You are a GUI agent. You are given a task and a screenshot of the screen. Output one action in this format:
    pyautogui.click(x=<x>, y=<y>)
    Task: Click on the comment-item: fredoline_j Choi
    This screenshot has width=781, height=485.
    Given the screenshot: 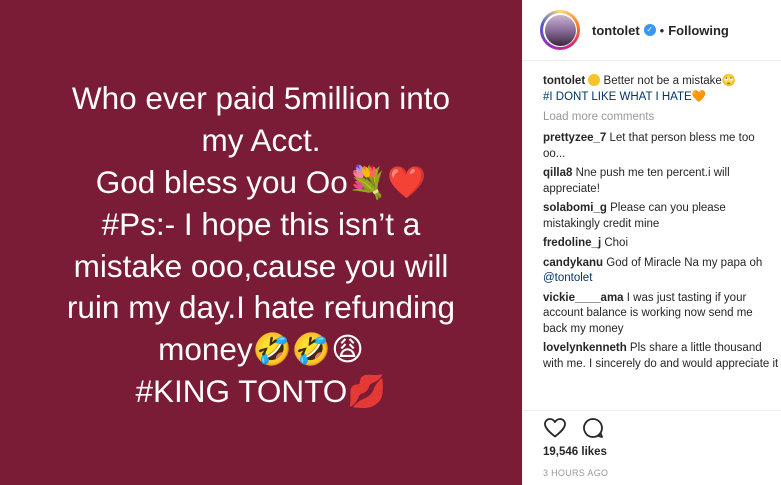 What is the action you would take?
    pyautogui.click(x=661, y=244)
    